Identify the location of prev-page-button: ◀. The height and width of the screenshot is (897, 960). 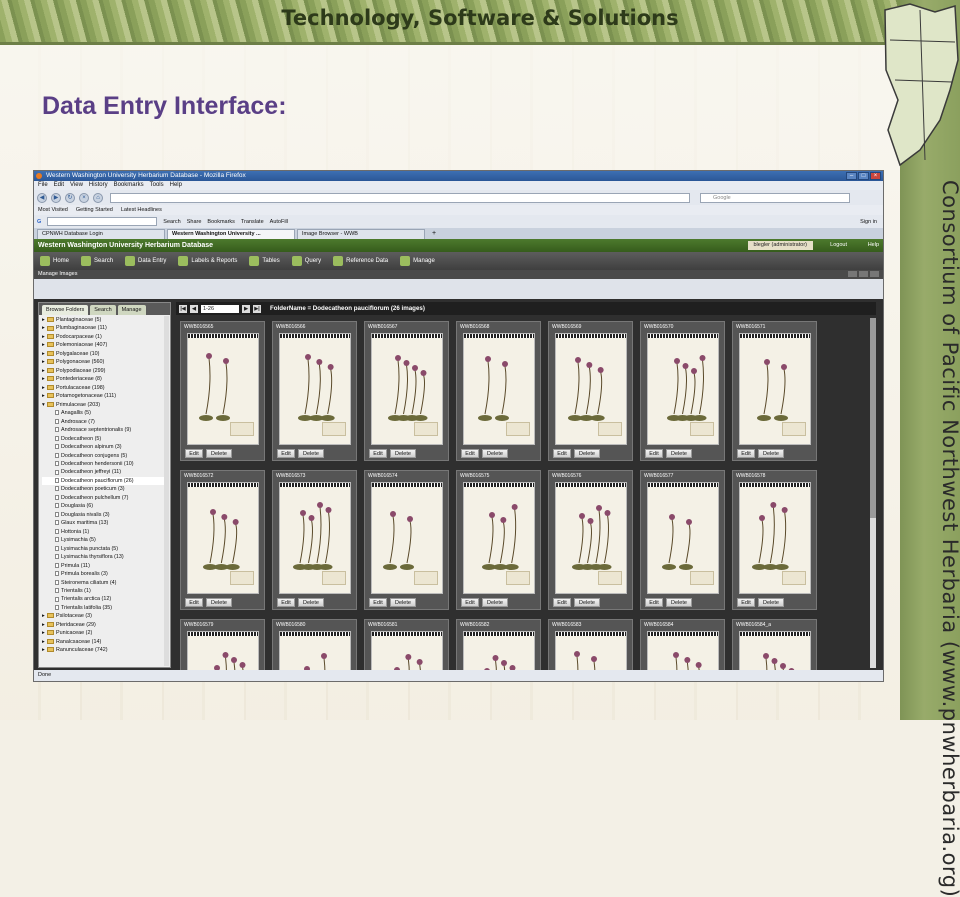
(194, 308).